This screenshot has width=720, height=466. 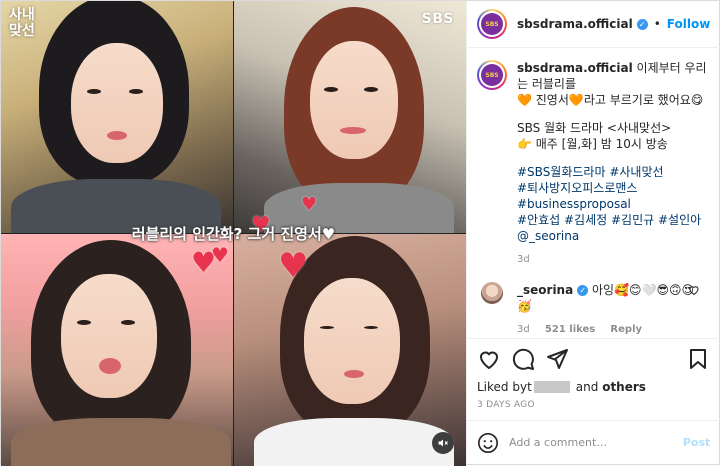 I want to click on comment-like-heart-icon, so click(x=694, y=290).